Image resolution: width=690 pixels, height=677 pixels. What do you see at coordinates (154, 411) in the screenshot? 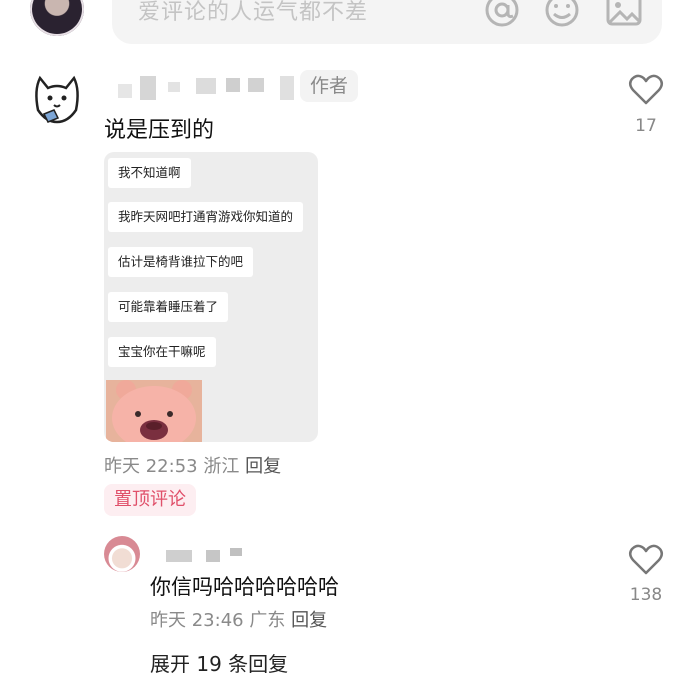
I see `pink-bear-sticker` at bounding box center [154, 411].